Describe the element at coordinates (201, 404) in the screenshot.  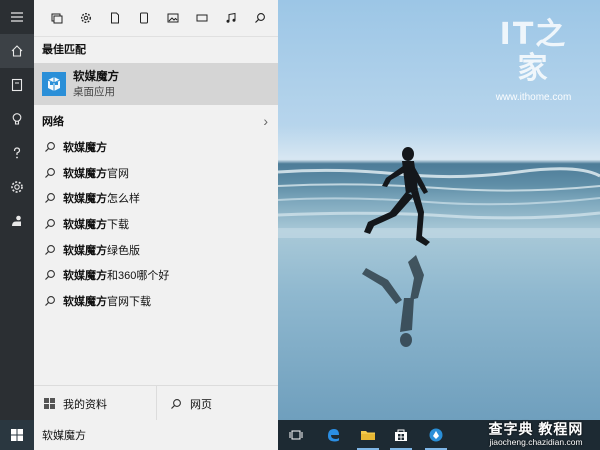
I see `web-search-label: 网页` at that location.